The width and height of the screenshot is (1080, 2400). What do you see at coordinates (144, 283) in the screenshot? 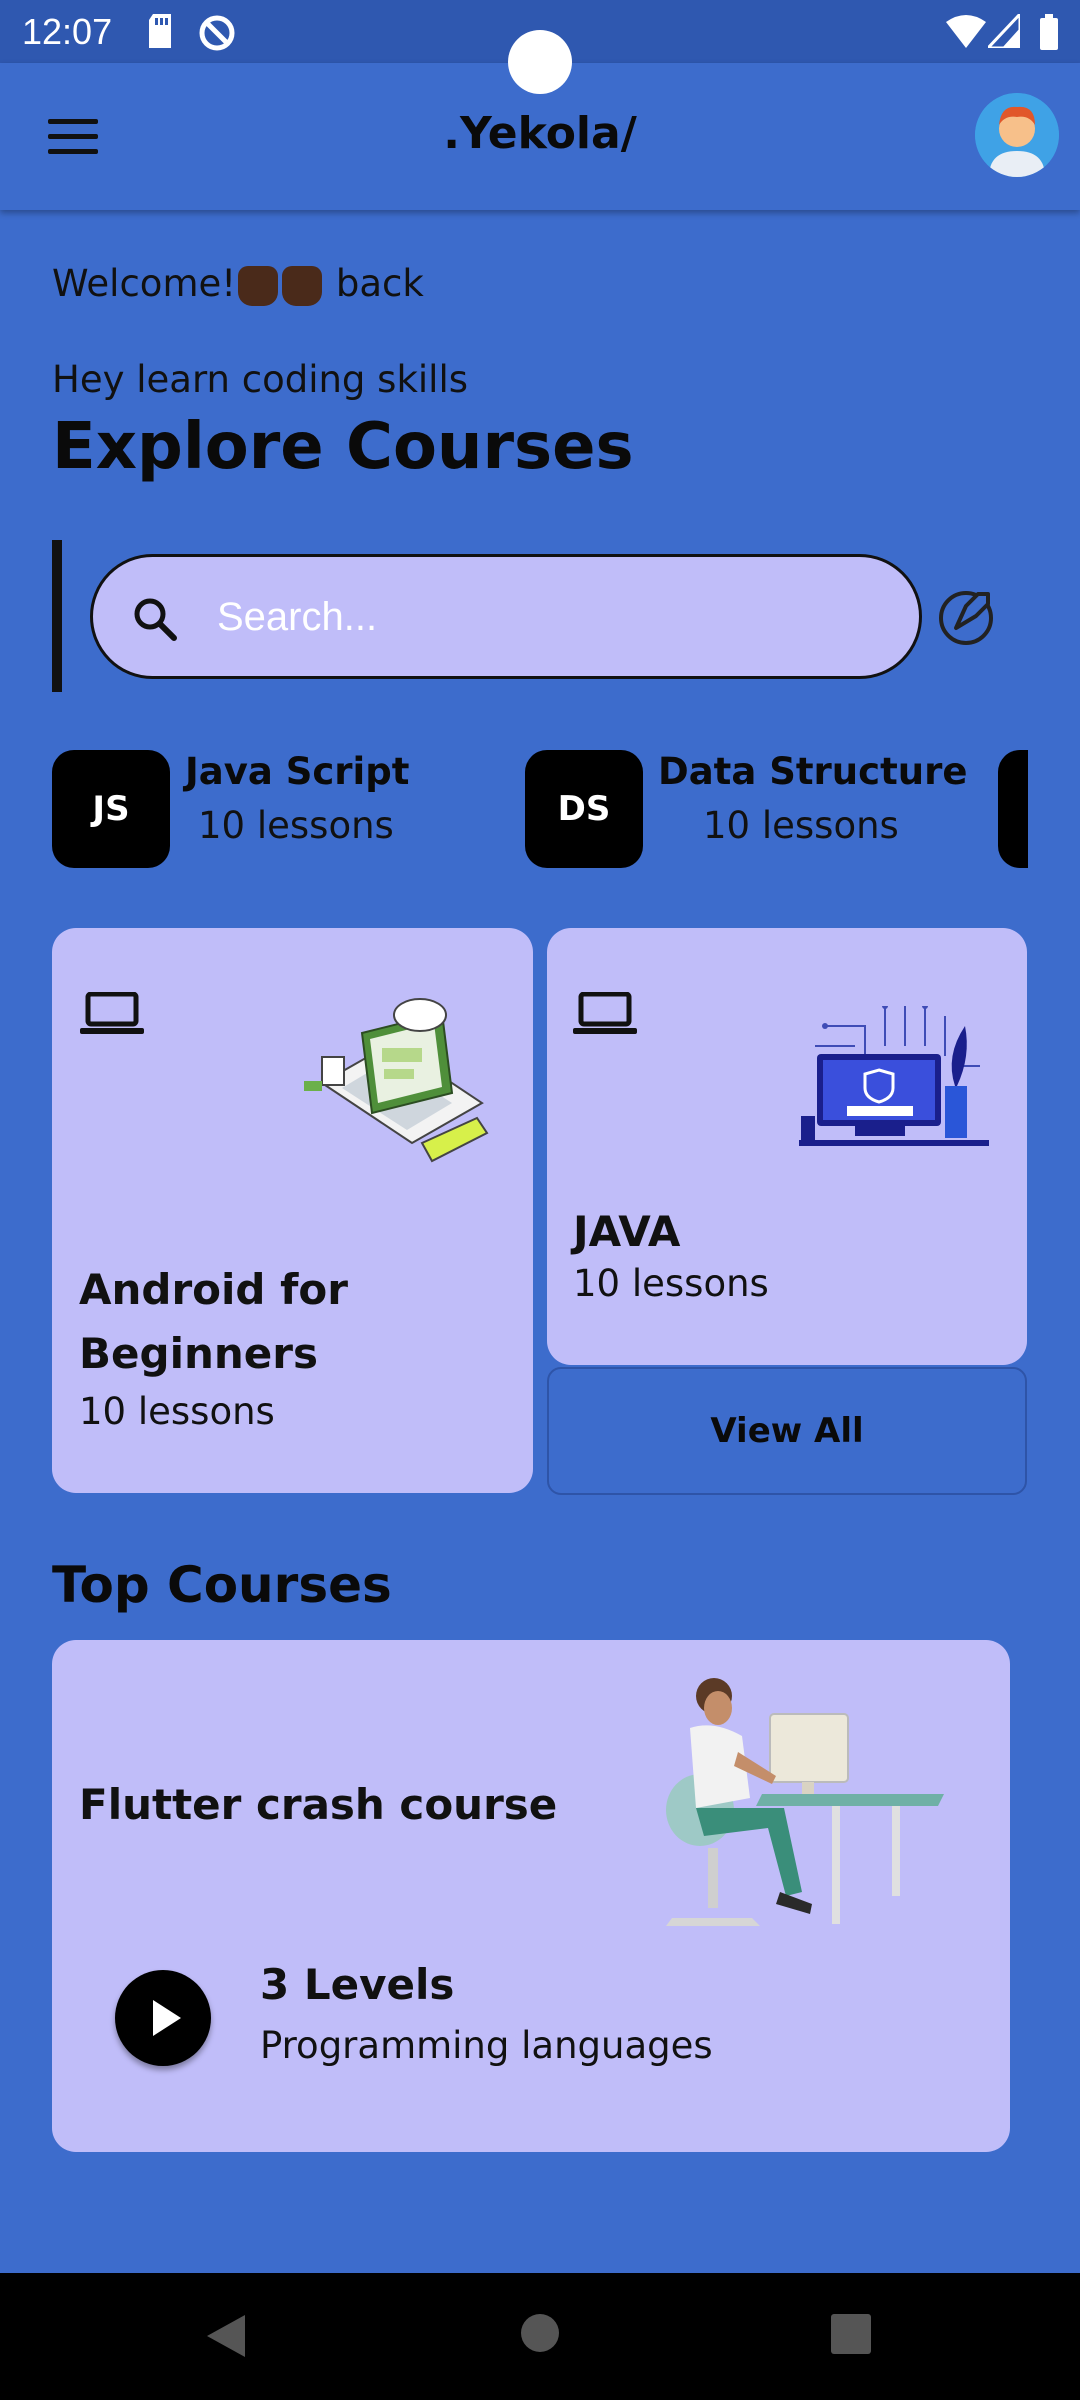
I see `welcome-prefix: Welcome!` at bounding box center [144, 283].